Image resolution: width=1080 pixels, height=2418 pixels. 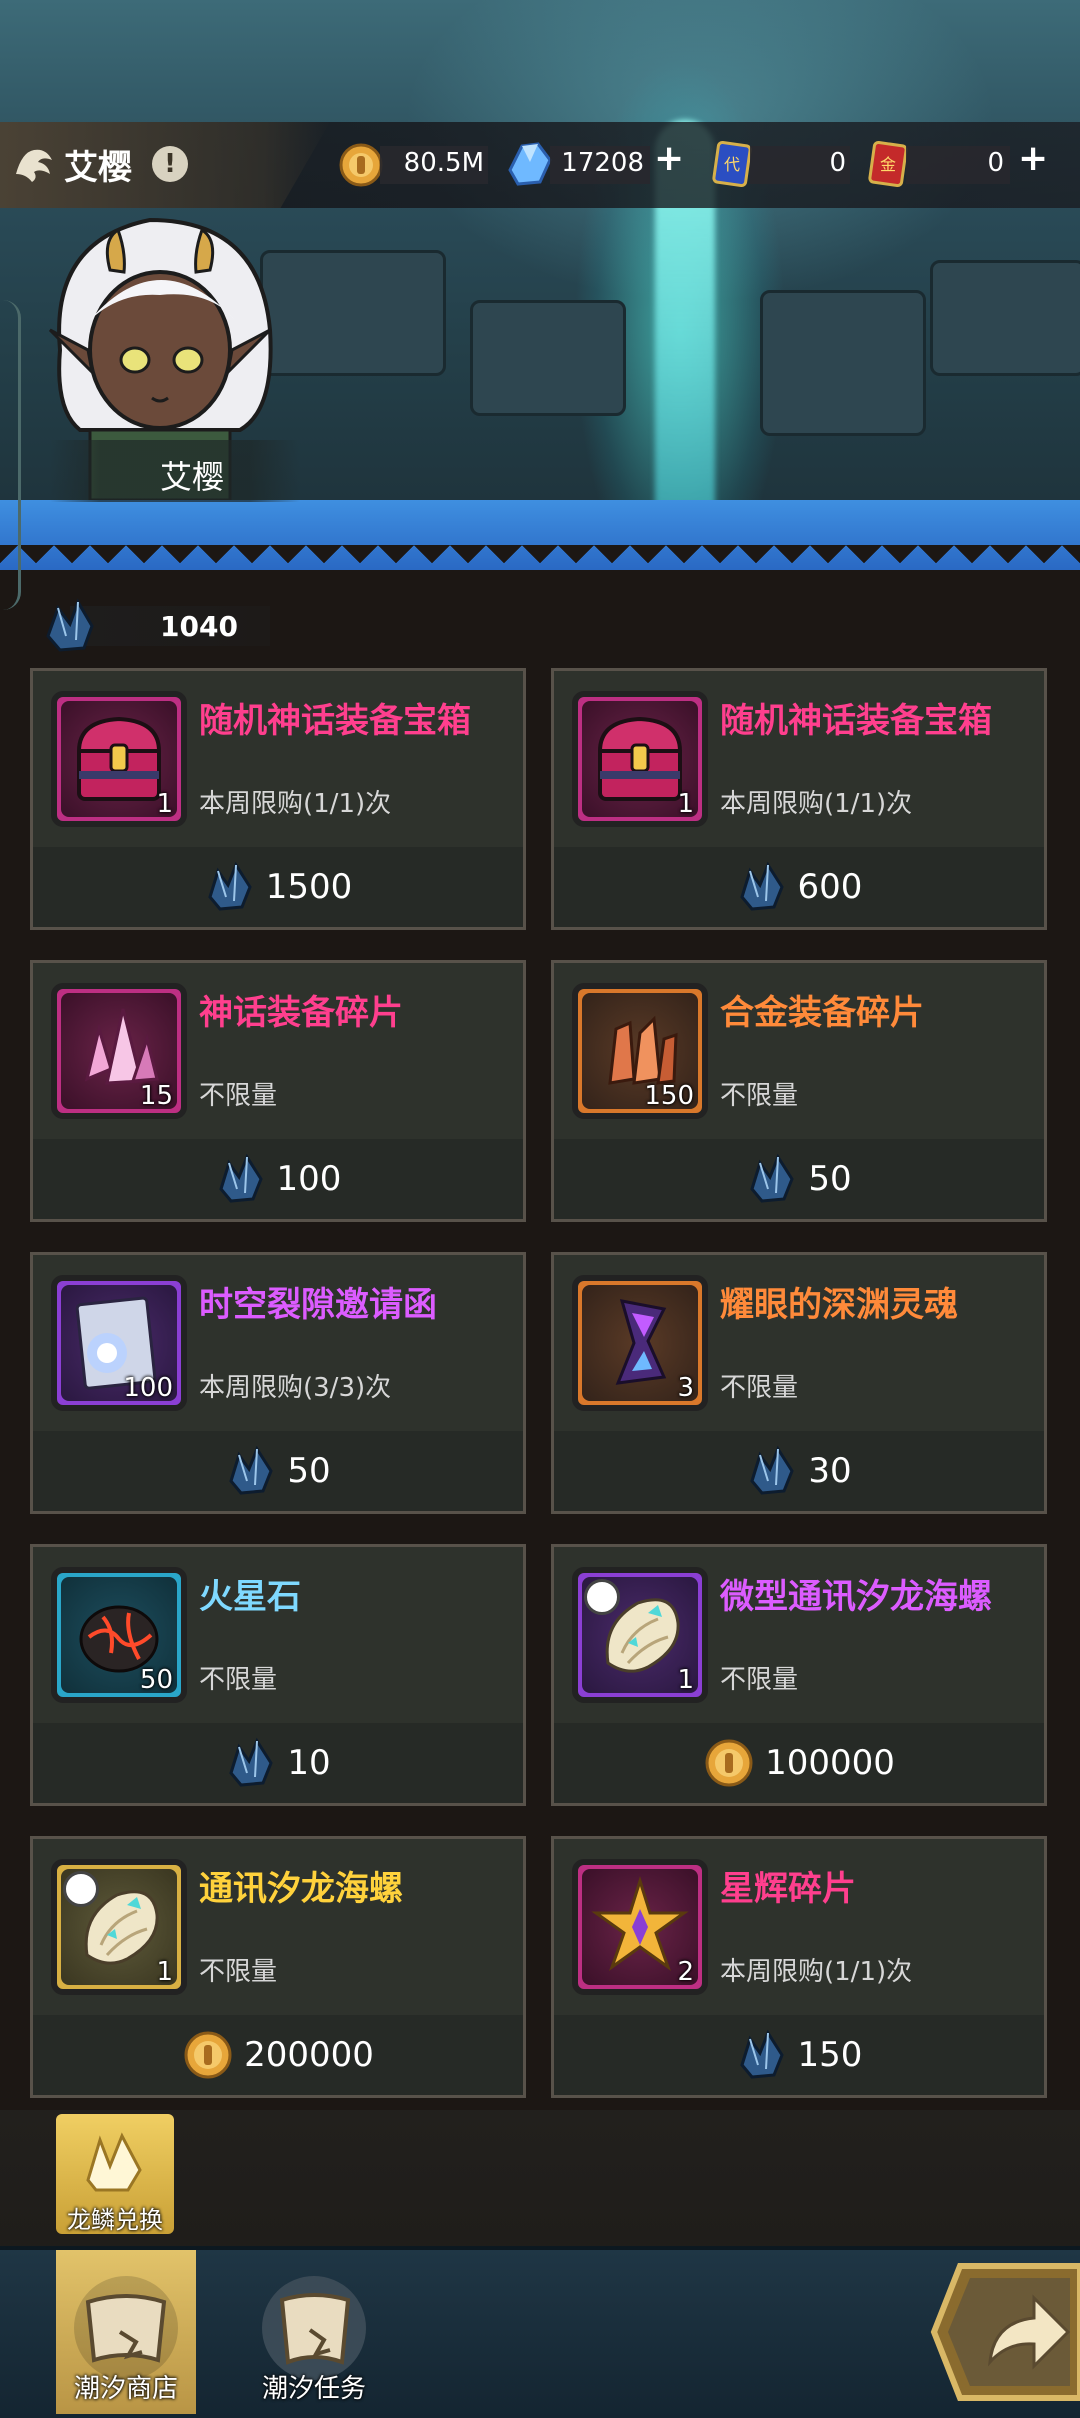 I want to click on info-icon: !, so click(x=170, y=164).